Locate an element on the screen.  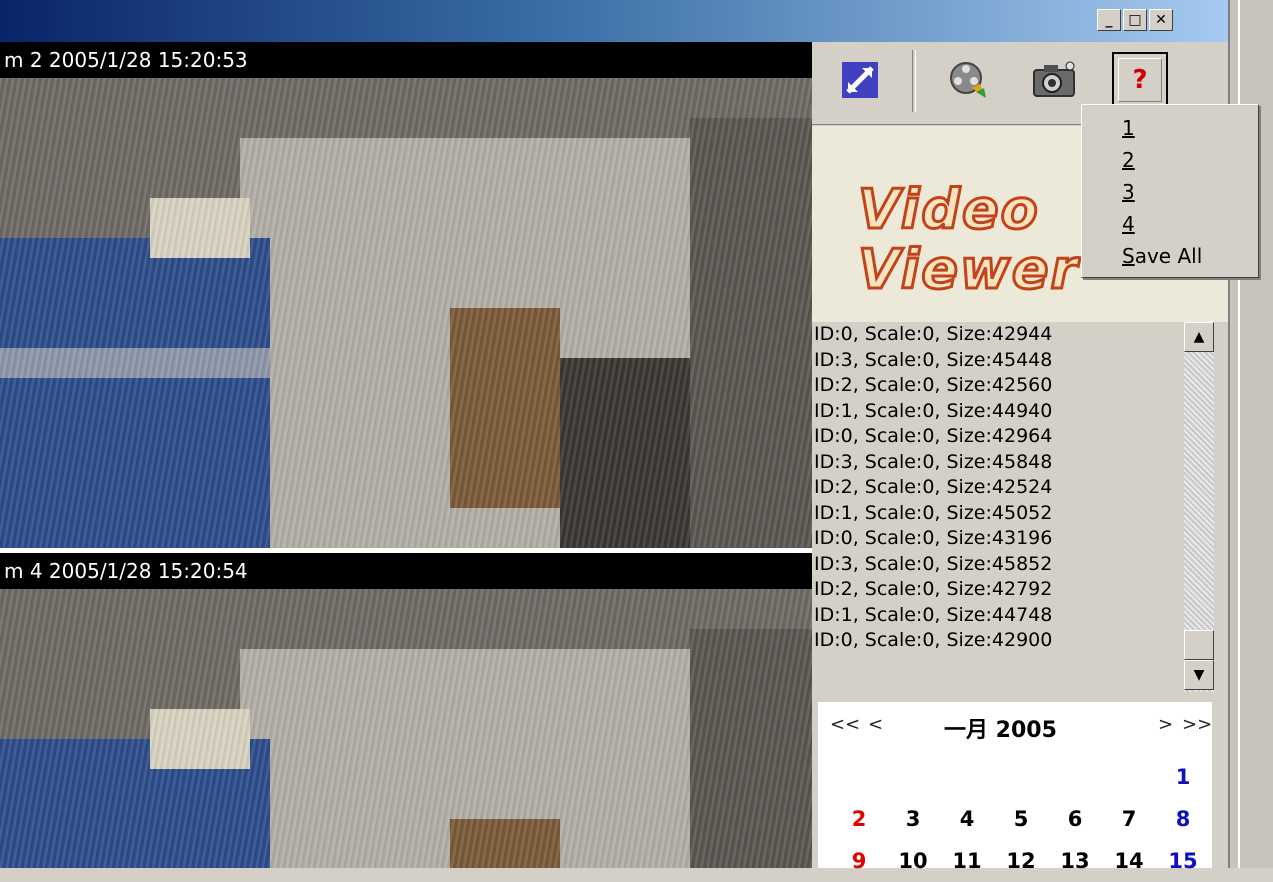
calendar-day: 15 is located at coordinates (1183, 861).